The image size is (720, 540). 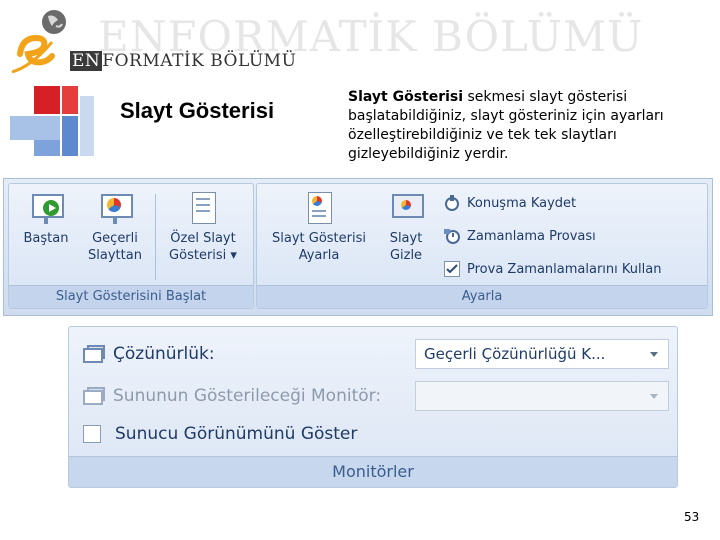 I want to click on button-label: Slayt, so click(x=406, y=238).